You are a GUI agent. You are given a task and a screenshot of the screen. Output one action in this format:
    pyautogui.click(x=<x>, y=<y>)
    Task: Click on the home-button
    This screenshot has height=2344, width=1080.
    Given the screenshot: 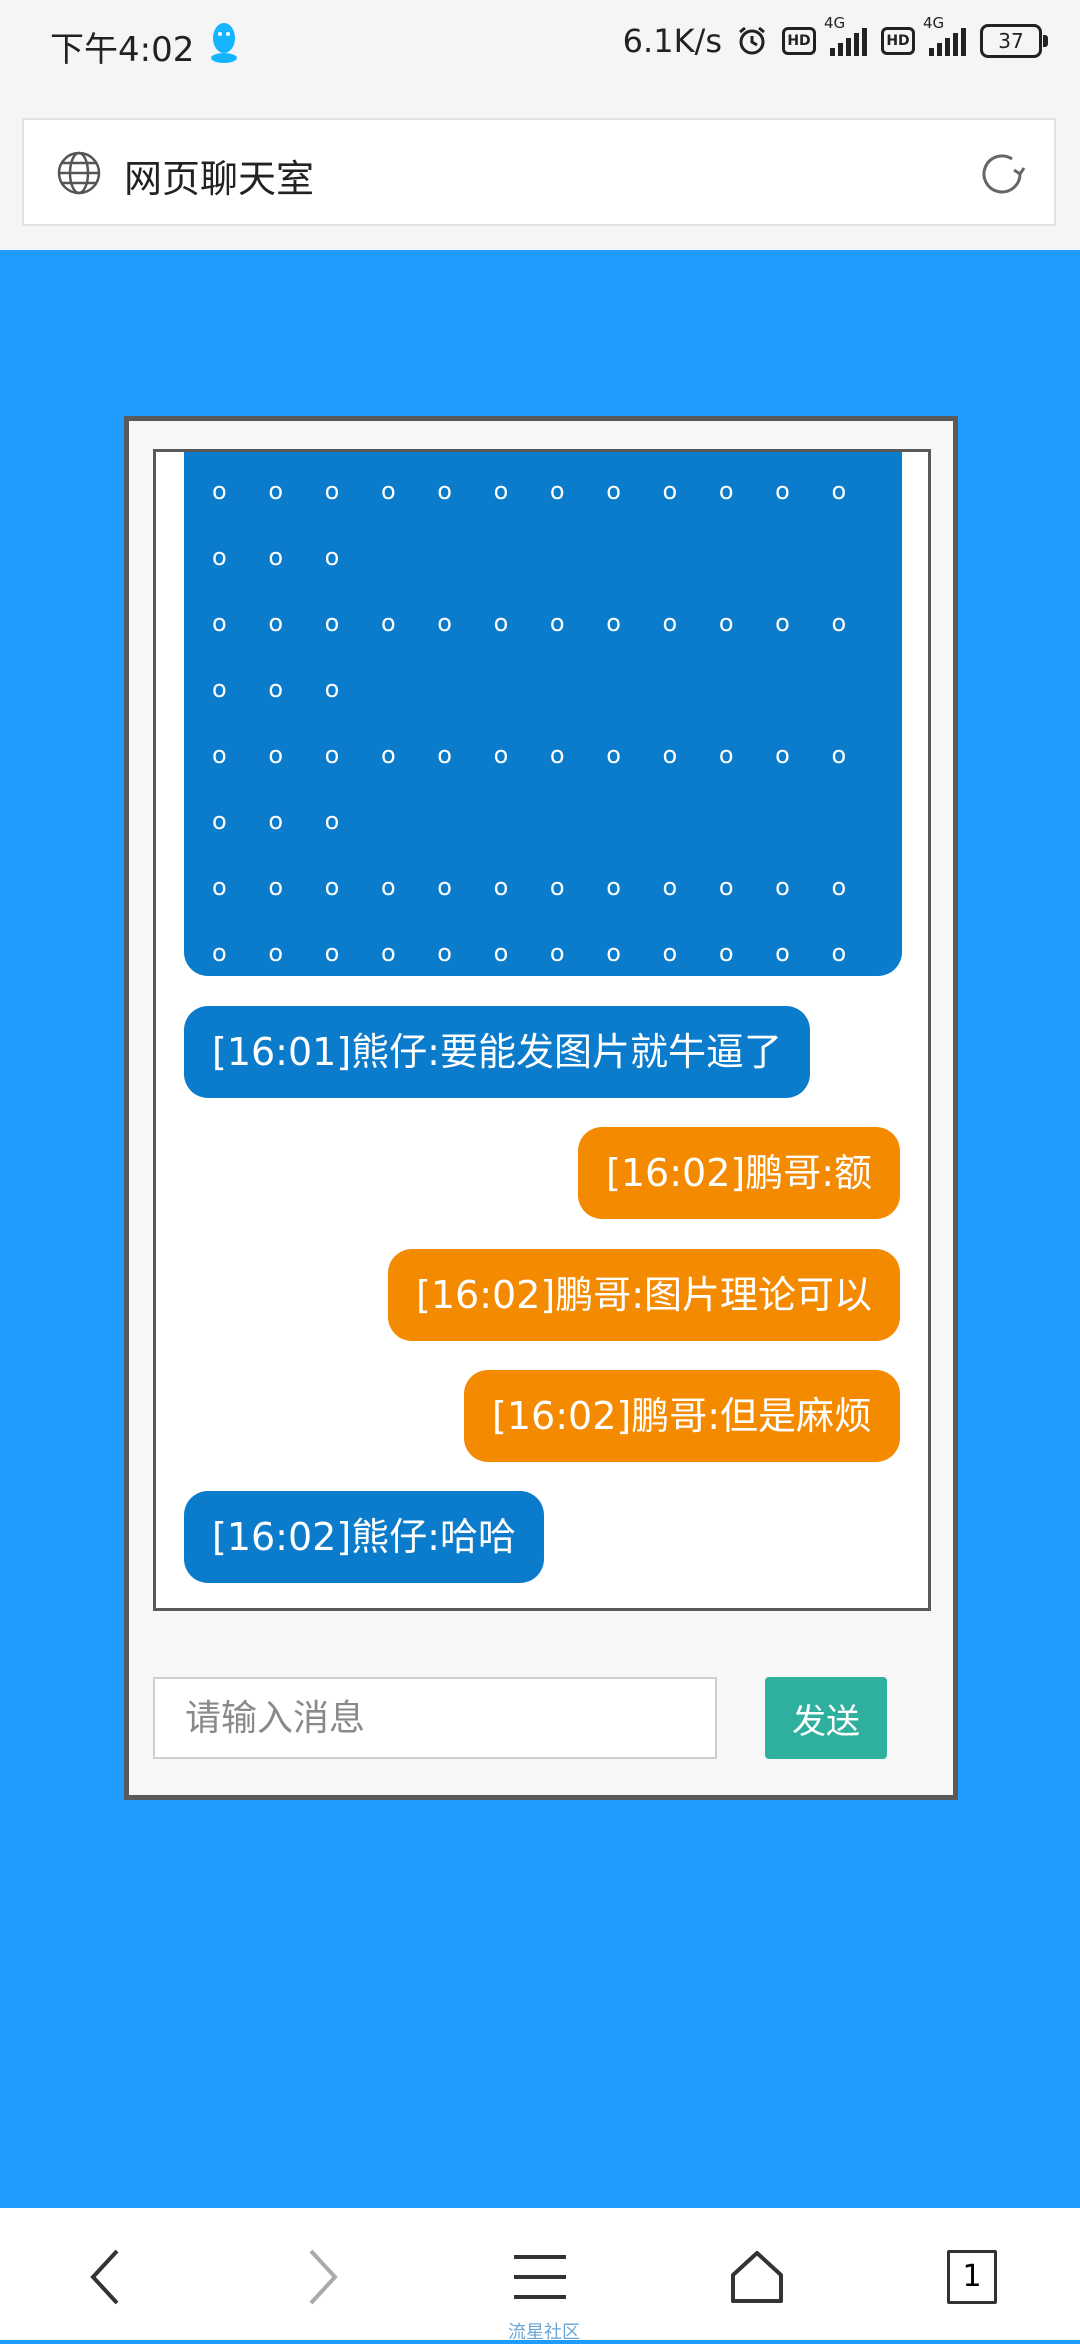 What is the action you would take?
    pyautogui.click(x=757, y=2277)
    